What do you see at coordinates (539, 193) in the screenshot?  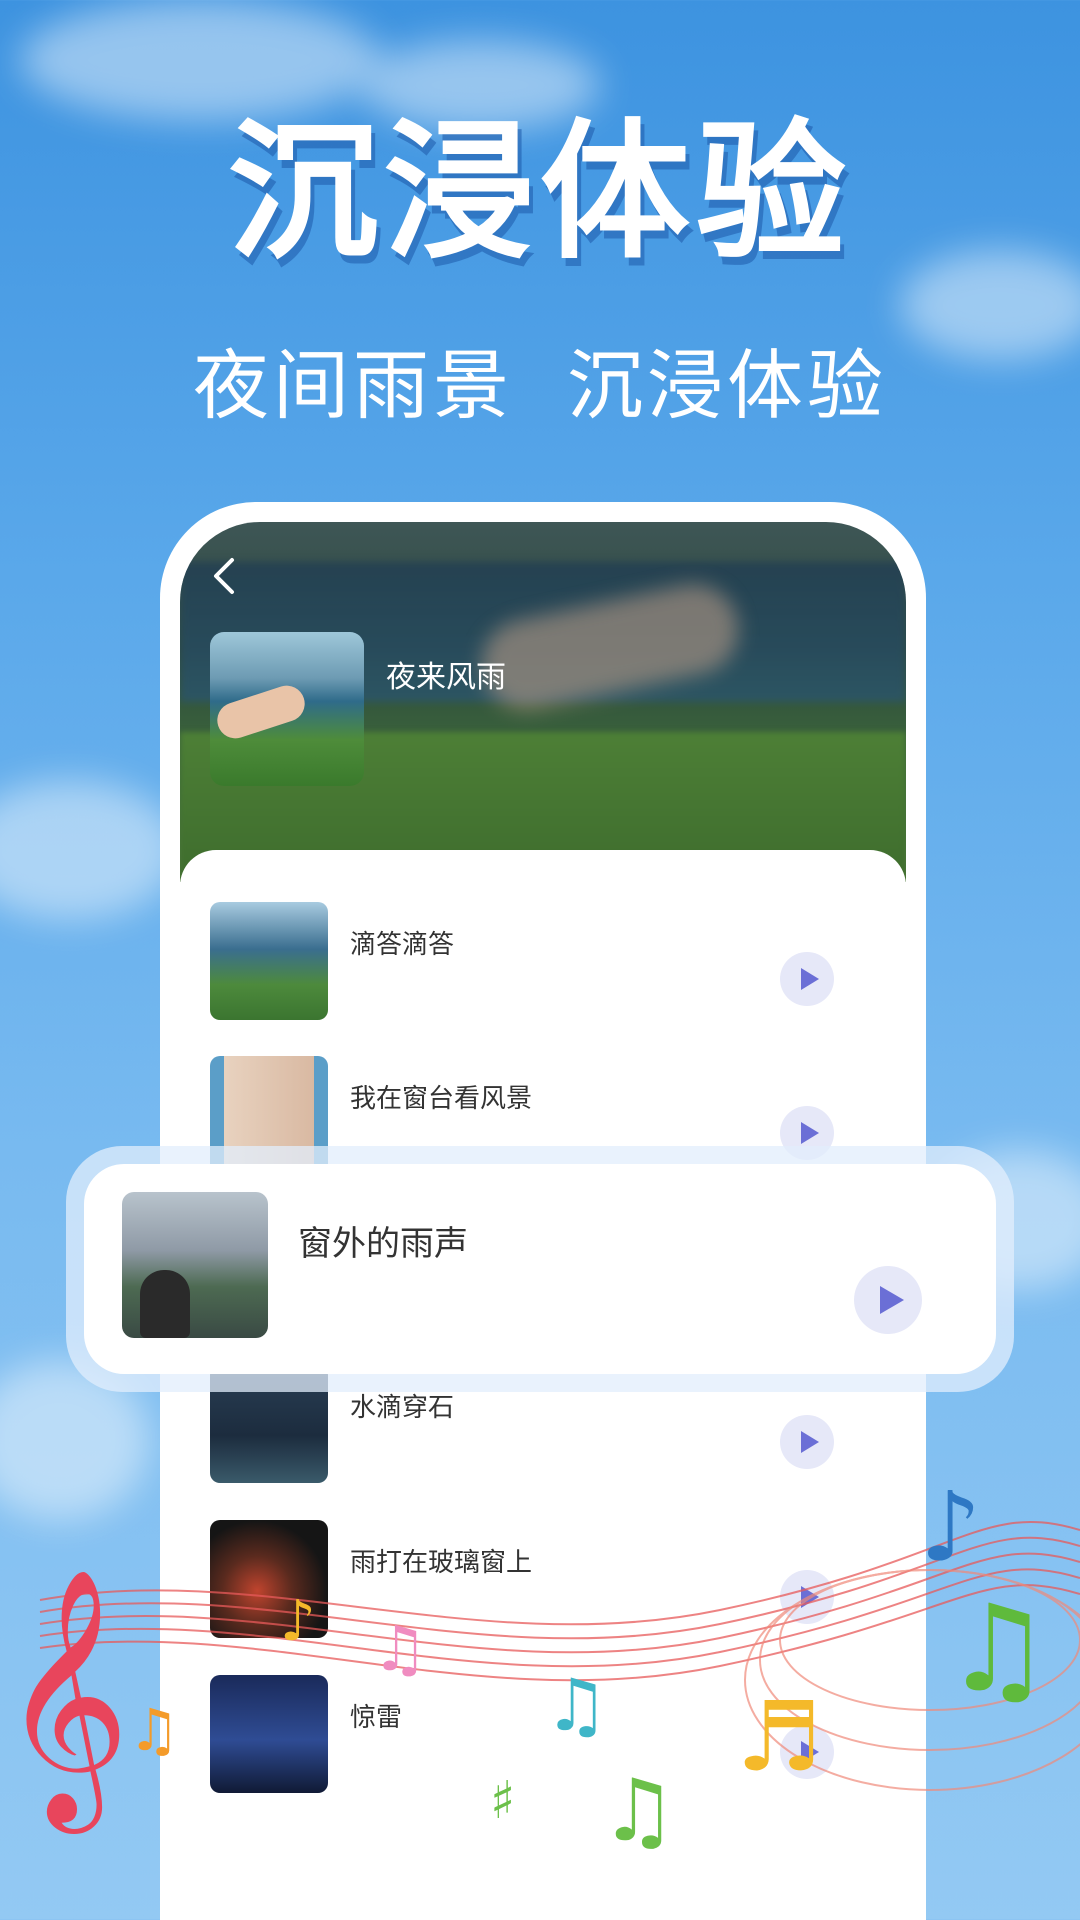 I see `hero-title: 沉浸体验` at bounding box center [539, 193].